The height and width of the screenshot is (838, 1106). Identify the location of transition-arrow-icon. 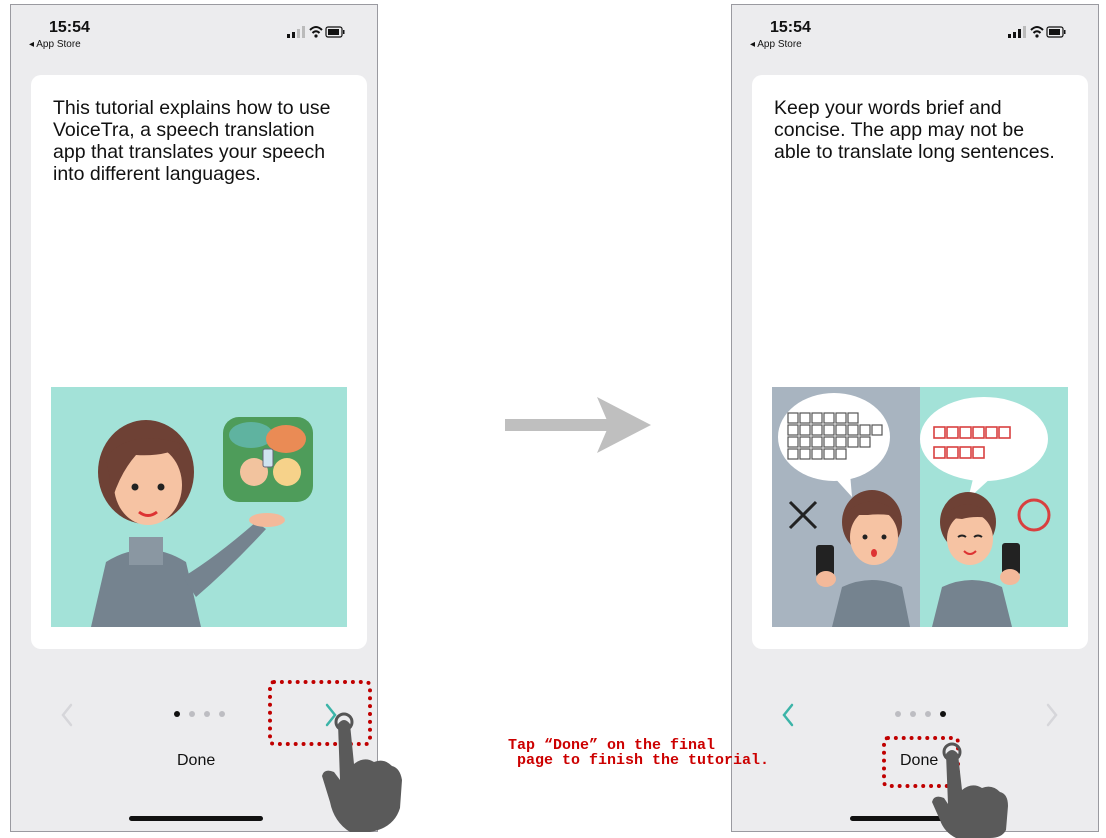
(578, 425).